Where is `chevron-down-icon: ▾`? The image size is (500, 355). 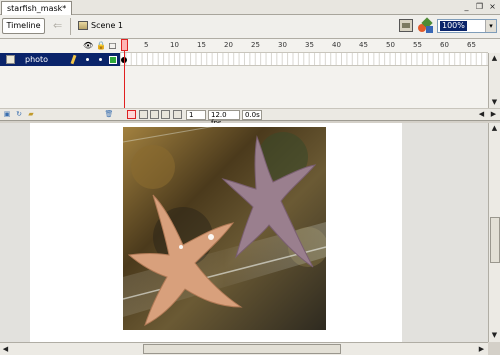
chevron-down-icon: ▾ is located at coordinates (490, 26).